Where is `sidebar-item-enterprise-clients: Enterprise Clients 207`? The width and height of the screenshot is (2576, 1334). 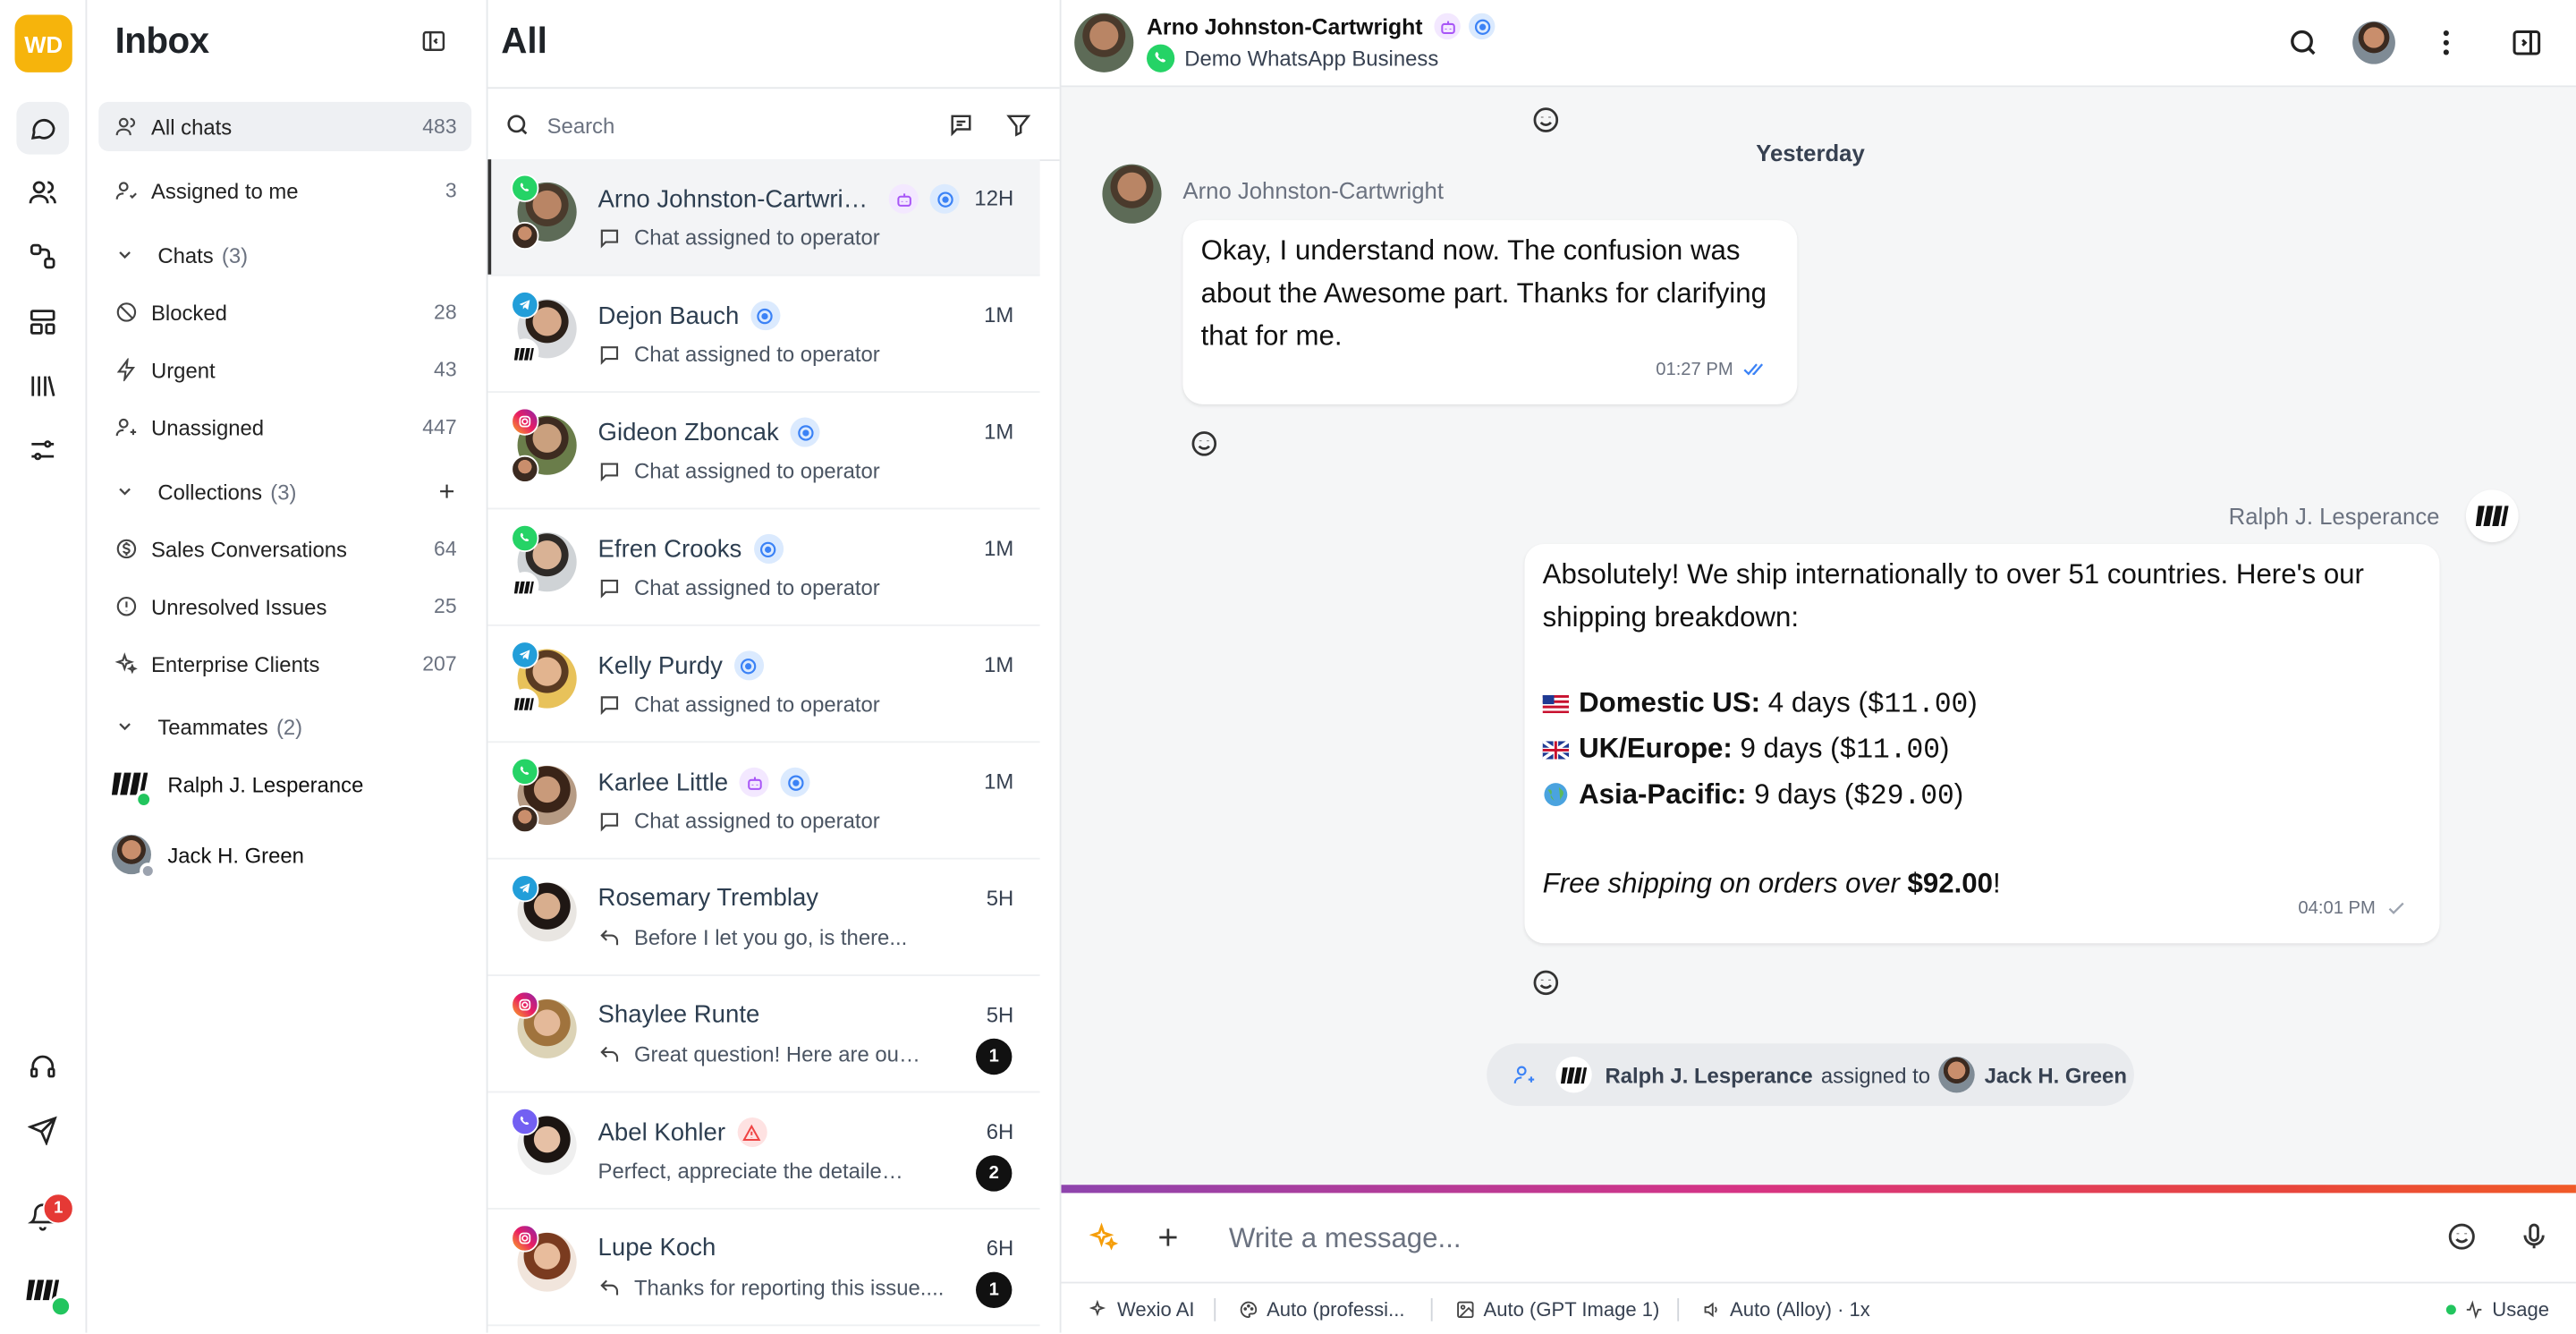
sidebar-item-enterprise-clients: Enterprise Clients 207 is located at coordinates (284, 663).